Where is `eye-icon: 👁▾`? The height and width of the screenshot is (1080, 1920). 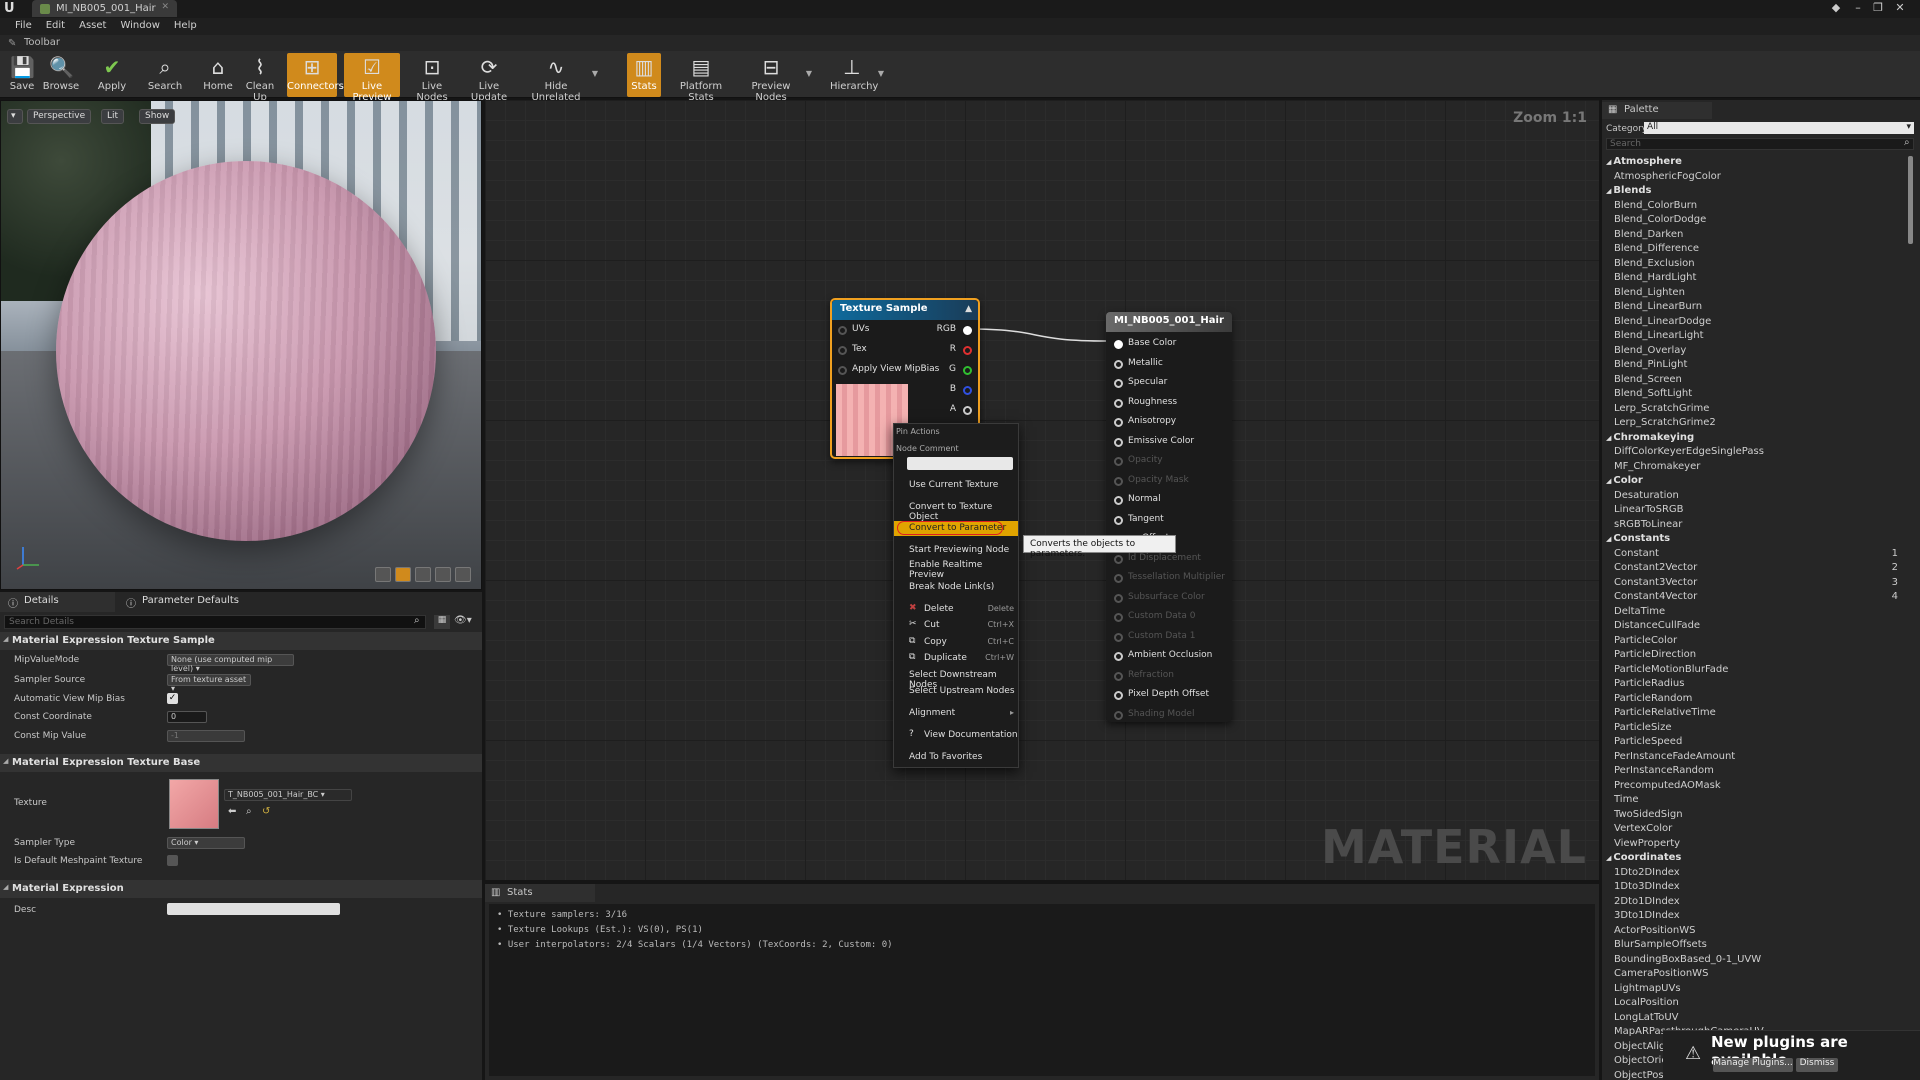
eye-icon: 👁▾ is located at coordinates (463, 620).